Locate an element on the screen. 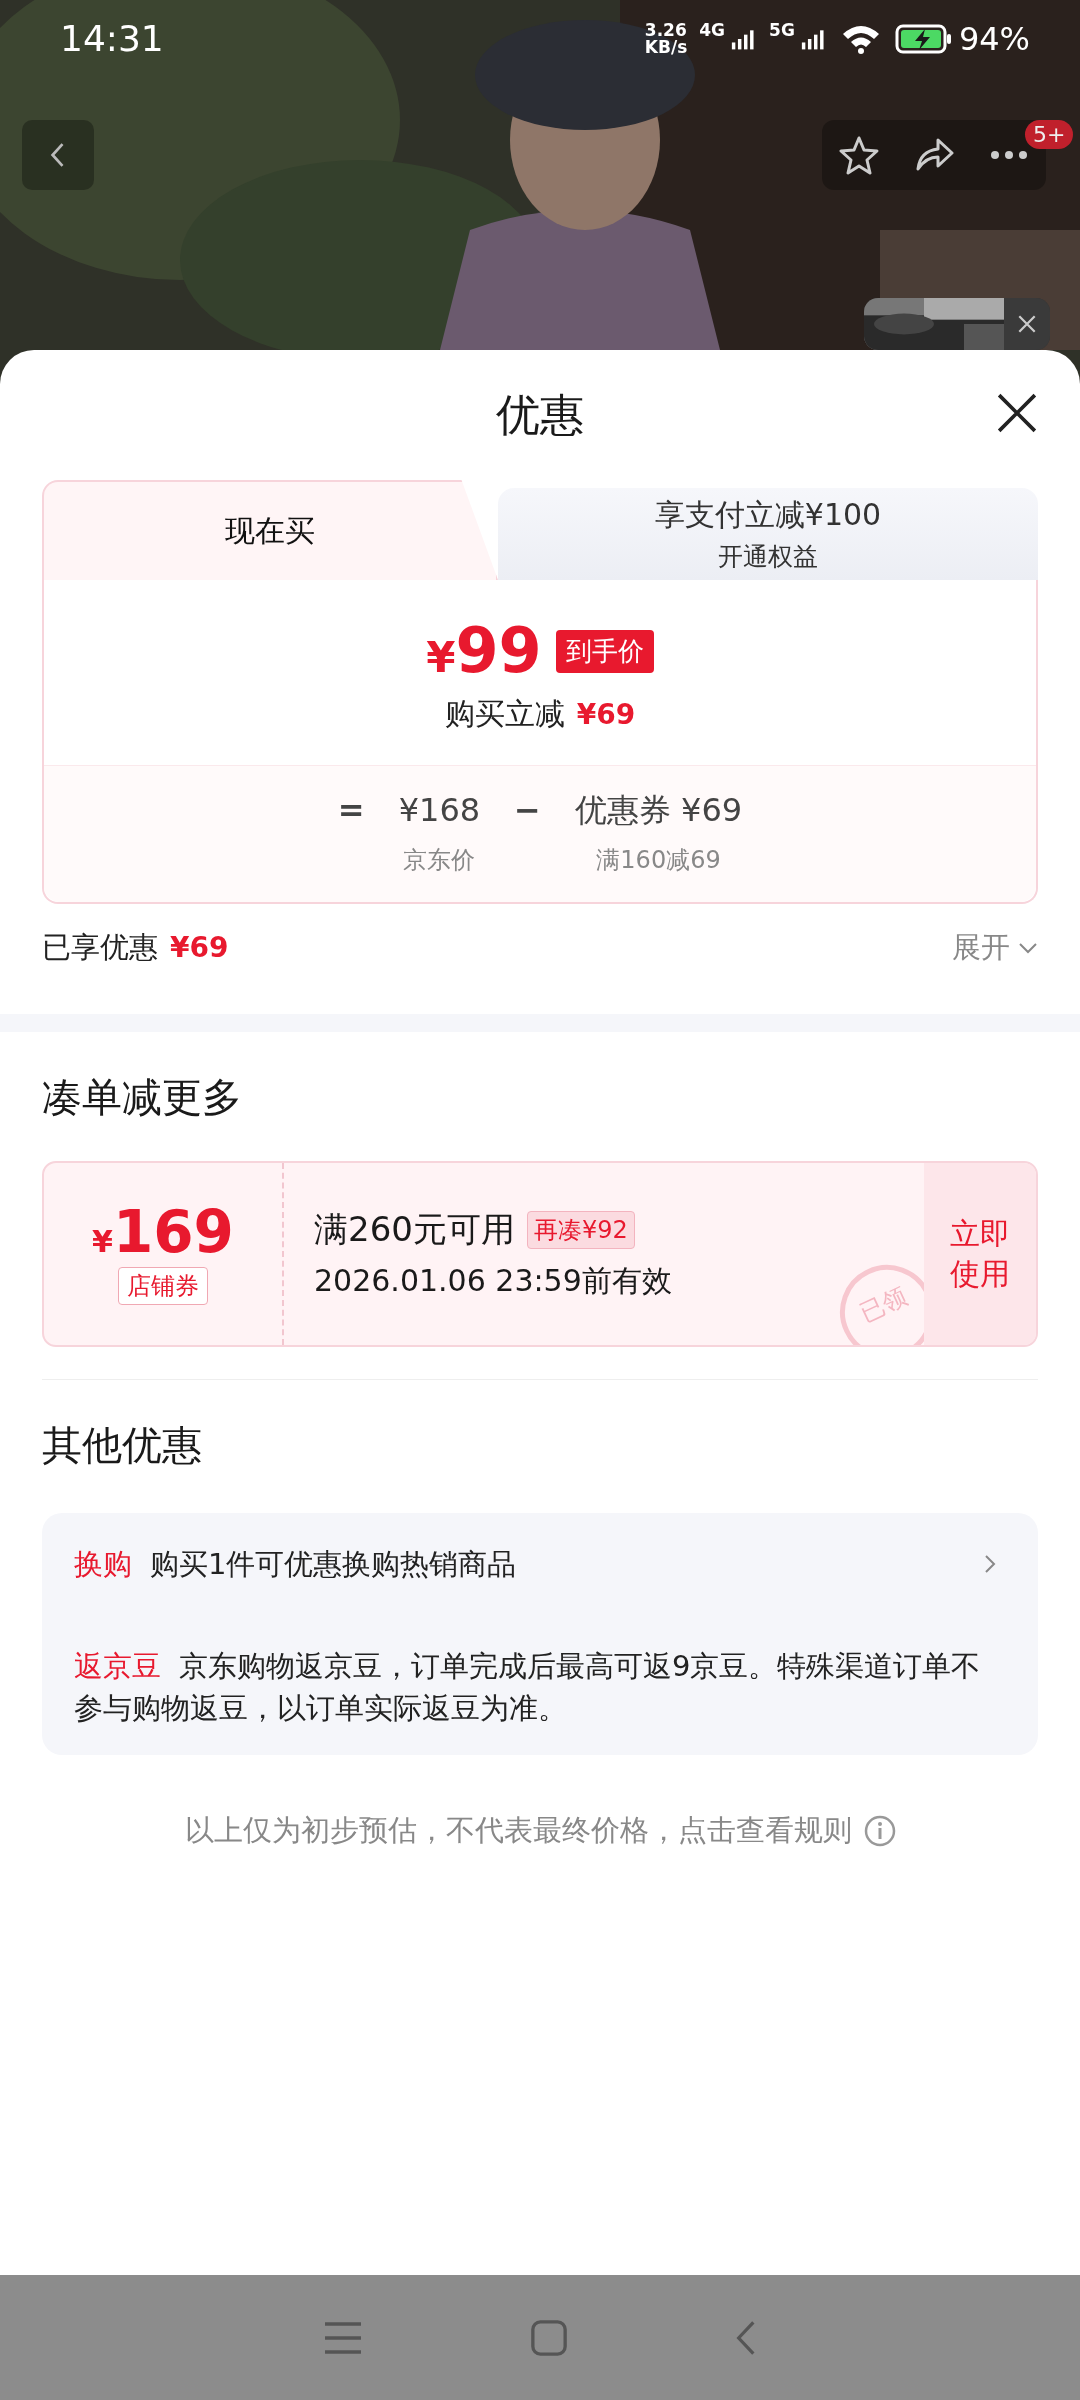  price-term: ¥168 is located at coordinates (439, 810).